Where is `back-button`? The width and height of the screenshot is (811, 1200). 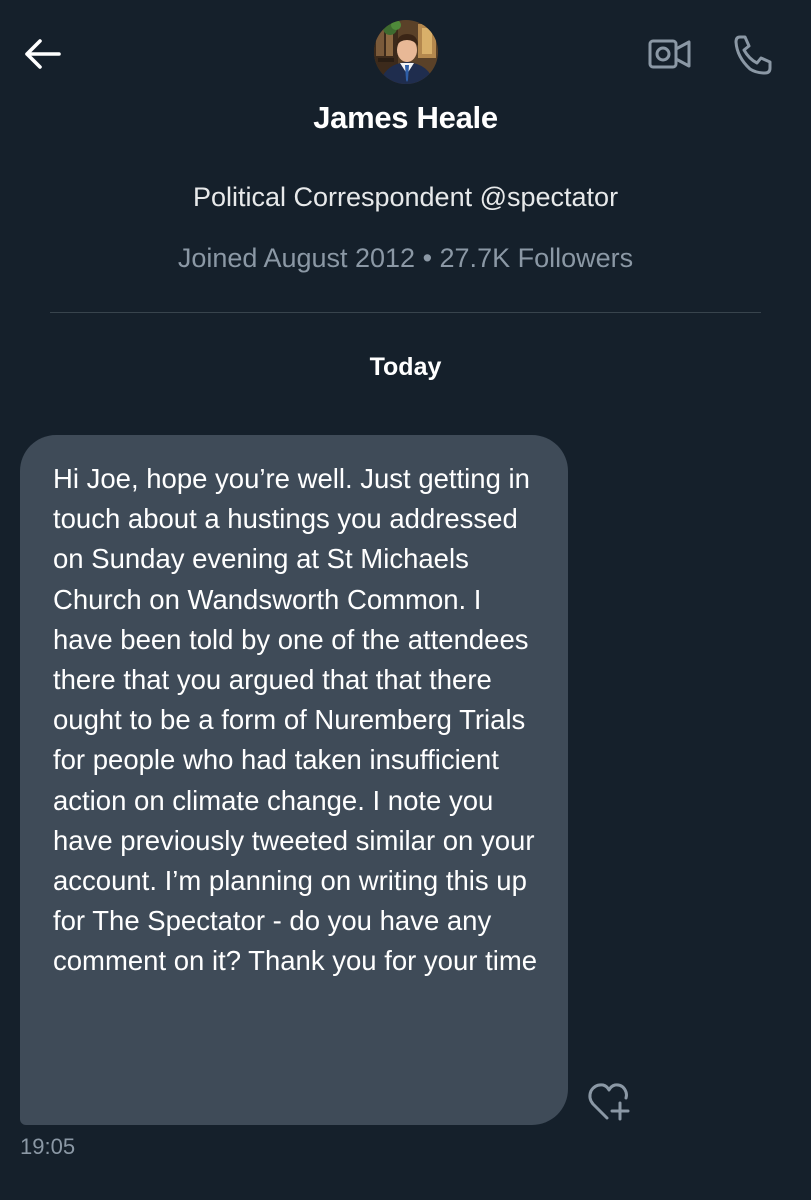
back-button is located at coordinates (42, 54).